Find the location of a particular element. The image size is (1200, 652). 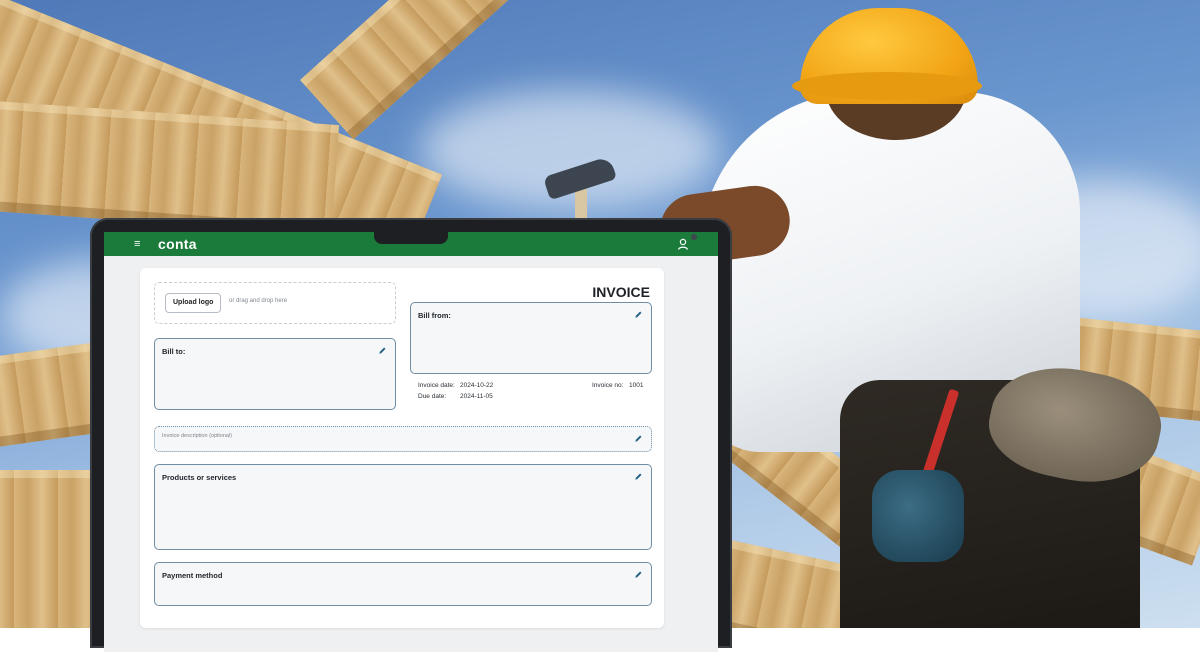

payment-method-label: Payment method is located at coordinates (192, 575).